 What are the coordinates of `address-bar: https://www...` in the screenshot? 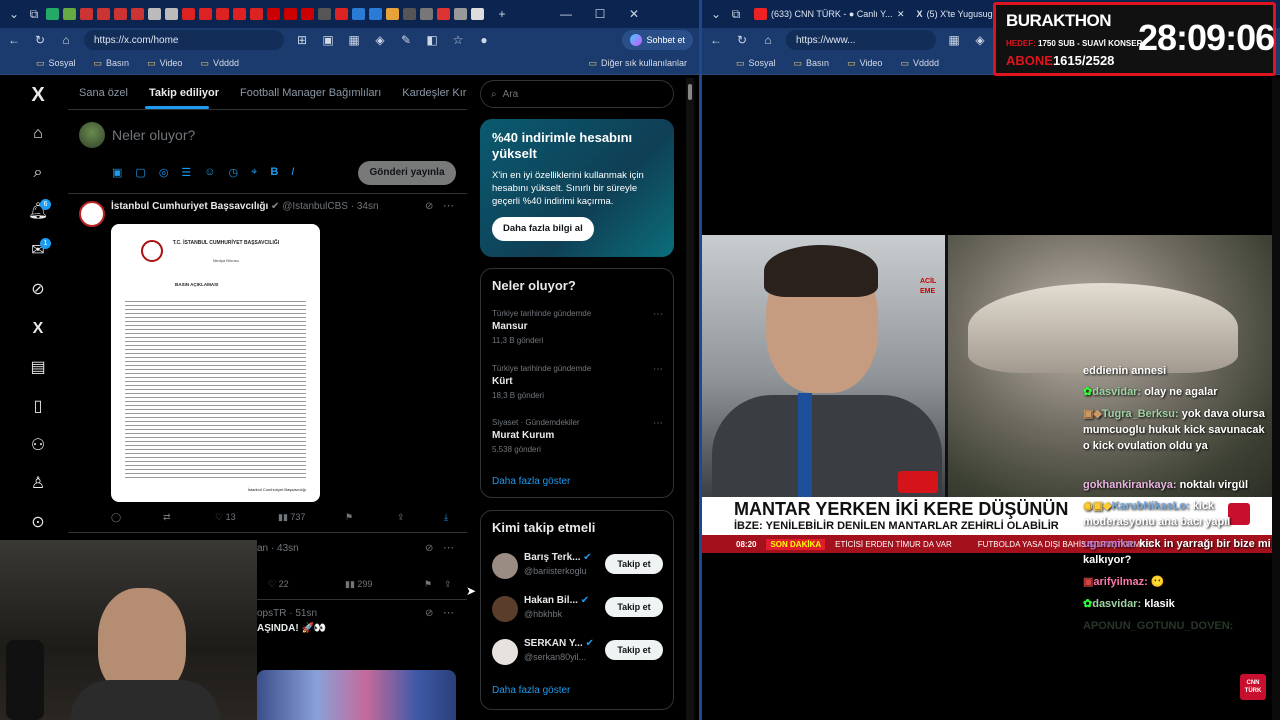 It's located at (861, 40).